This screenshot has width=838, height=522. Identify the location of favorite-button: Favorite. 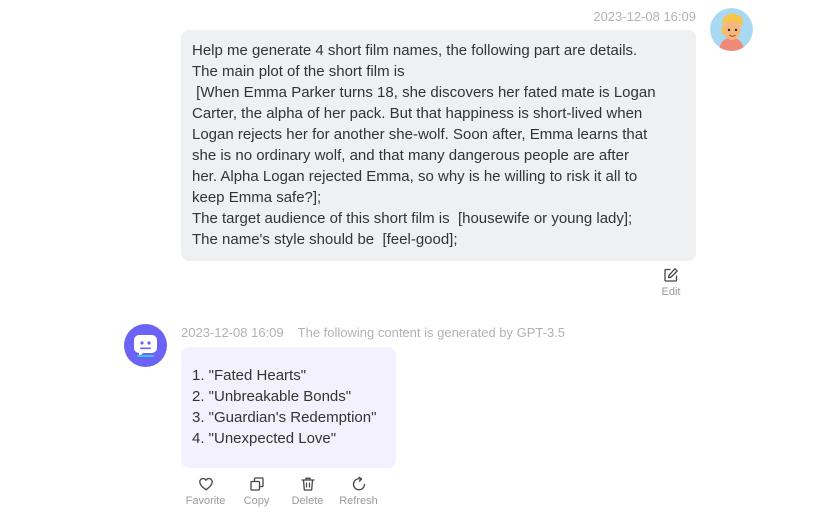
(205, 491).